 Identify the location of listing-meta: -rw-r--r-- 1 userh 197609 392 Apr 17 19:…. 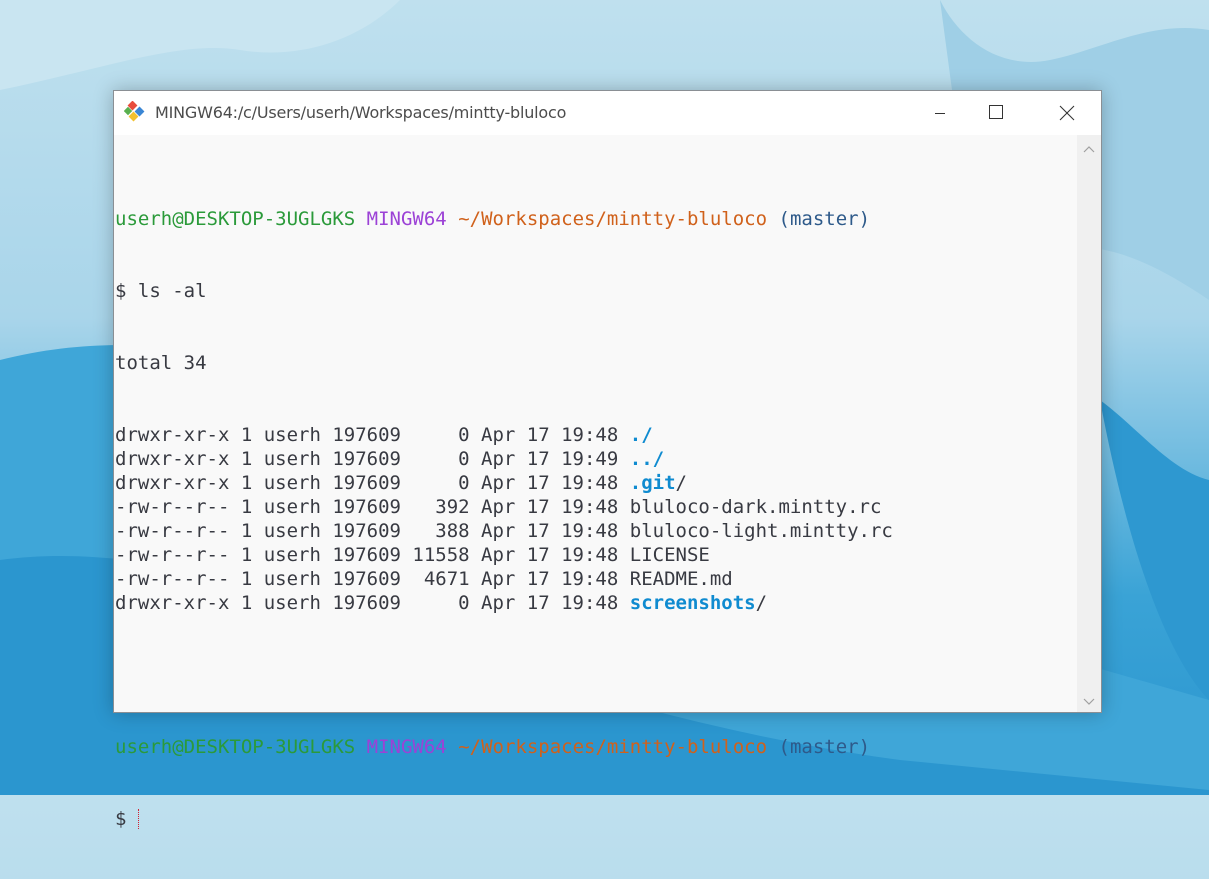
(372, 507).